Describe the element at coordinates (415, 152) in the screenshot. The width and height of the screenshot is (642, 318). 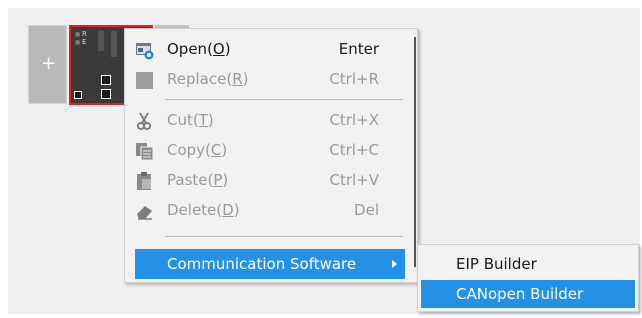
I see `menu-divider` at that location.